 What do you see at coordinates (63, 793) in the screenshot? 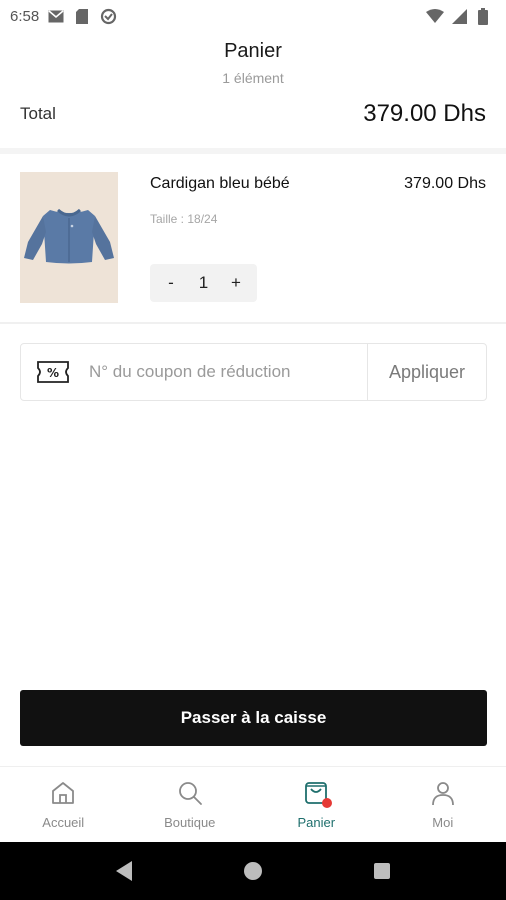
I see `home-icon` at bounding box center [63, 793].